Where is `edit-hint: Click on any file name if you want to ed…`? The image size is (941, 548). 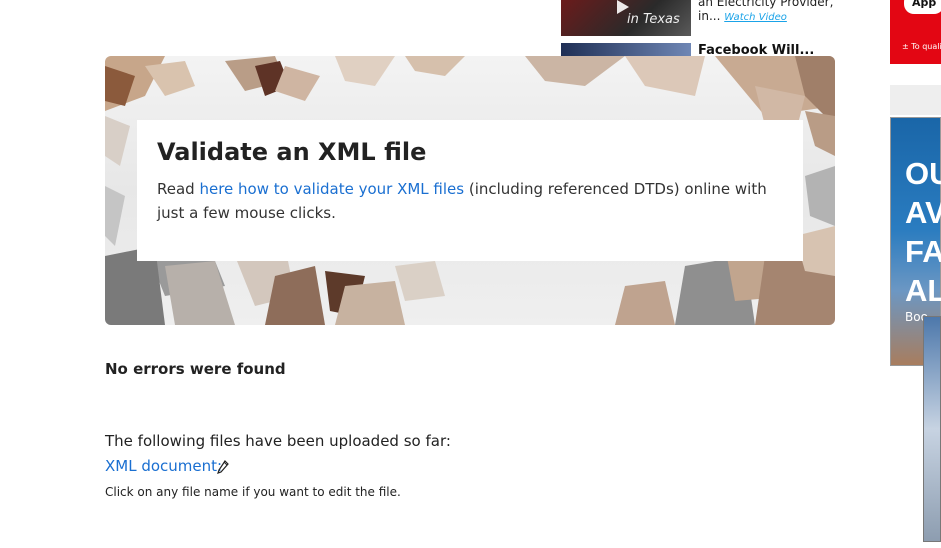
edit-hint: Click on any file name if you want to ed… is located at coordinates (253, 492).